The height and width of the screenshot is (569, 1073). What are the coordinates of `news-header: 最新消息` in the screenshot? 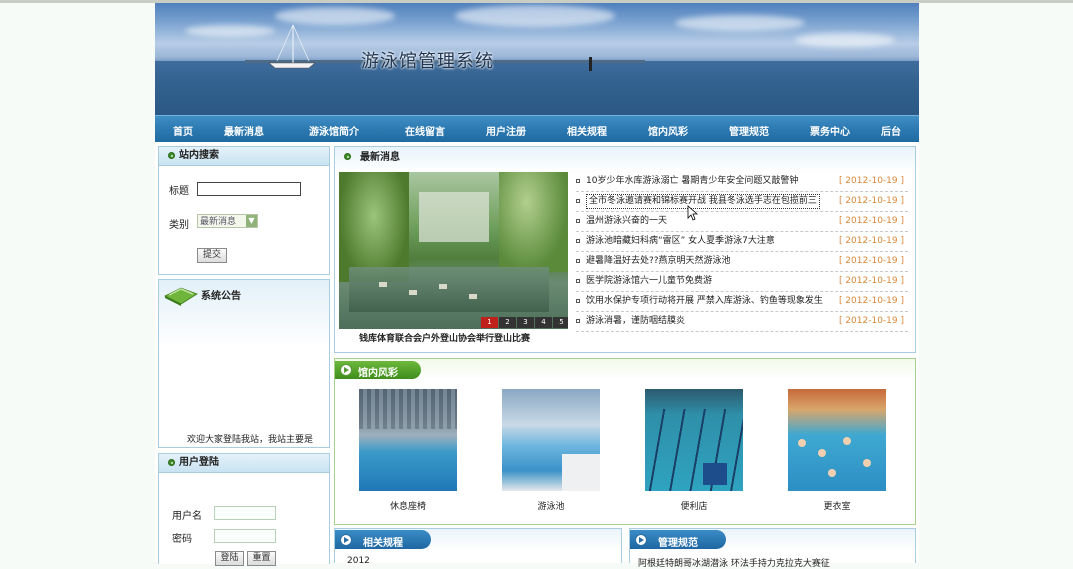 It's located at (625, 156).